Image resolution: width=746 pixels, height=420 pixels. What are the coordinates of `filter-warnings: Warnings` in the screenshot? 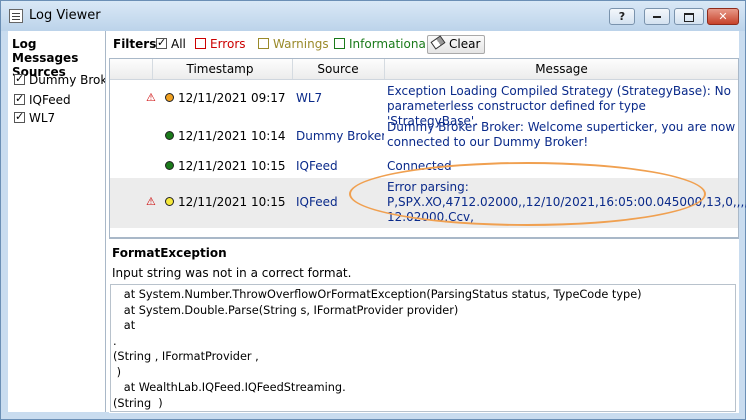 It's located at (293, 44).